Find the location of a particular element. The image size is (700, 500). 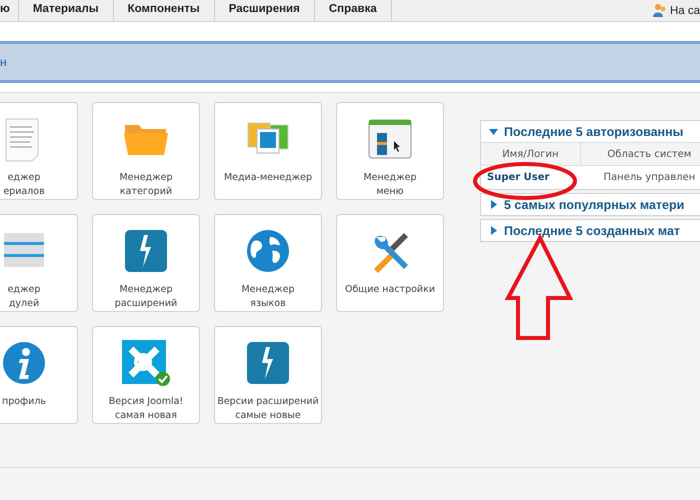

globe-icon is located at coordinates (268, 251).